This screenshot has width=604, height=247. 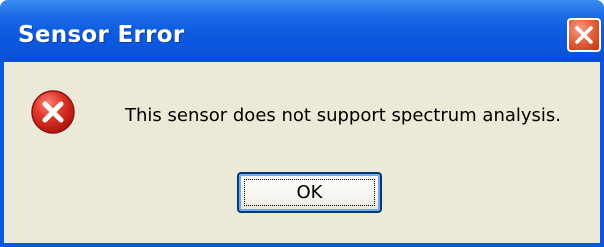 I want to click on ok-button: OK, so click(x=309, y=192).